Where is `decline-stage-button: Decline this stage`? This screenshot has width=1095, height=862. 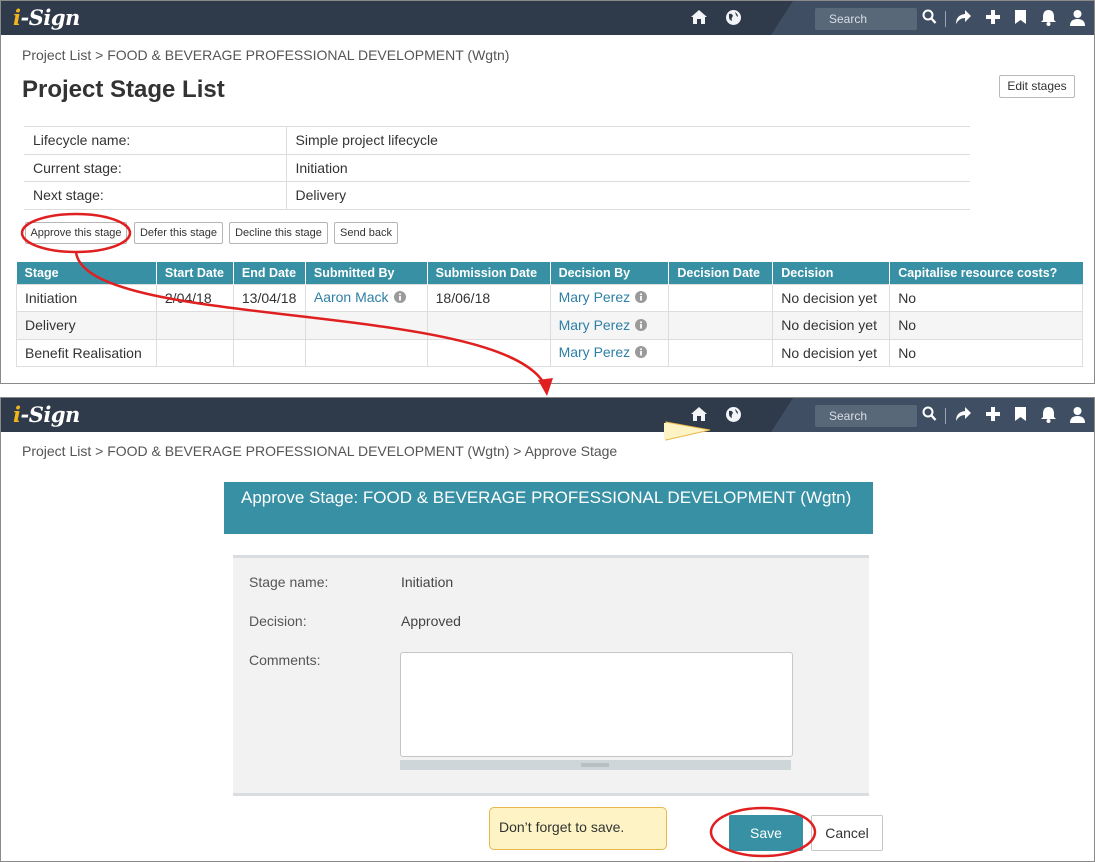 decline-stage-button: Decline this stage is located at coordinates (278, 233).